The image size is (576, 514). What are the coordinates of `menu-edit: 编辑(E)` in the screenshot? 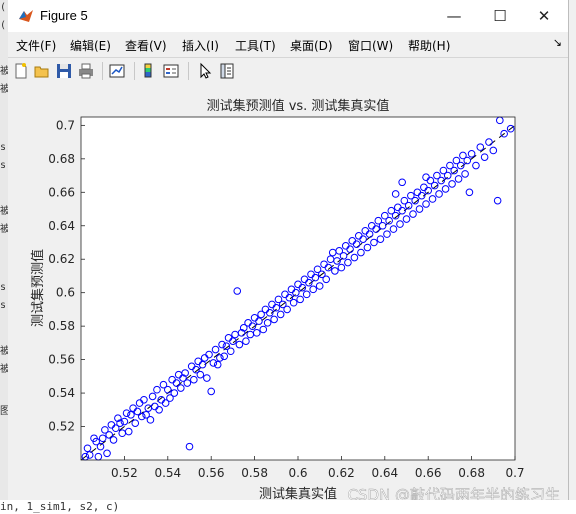 It's located at (90, 45).